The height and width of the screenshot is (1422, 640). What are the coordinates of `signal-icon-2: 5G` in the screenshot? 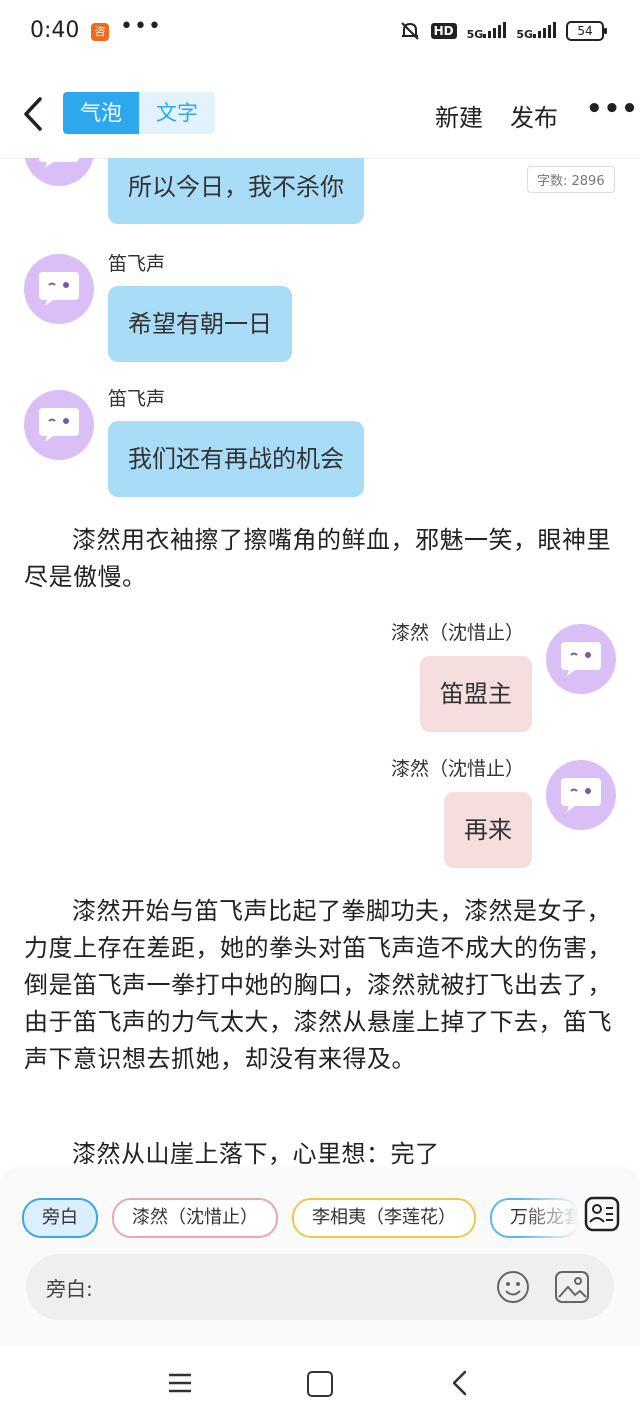 It's located at (536, 31).